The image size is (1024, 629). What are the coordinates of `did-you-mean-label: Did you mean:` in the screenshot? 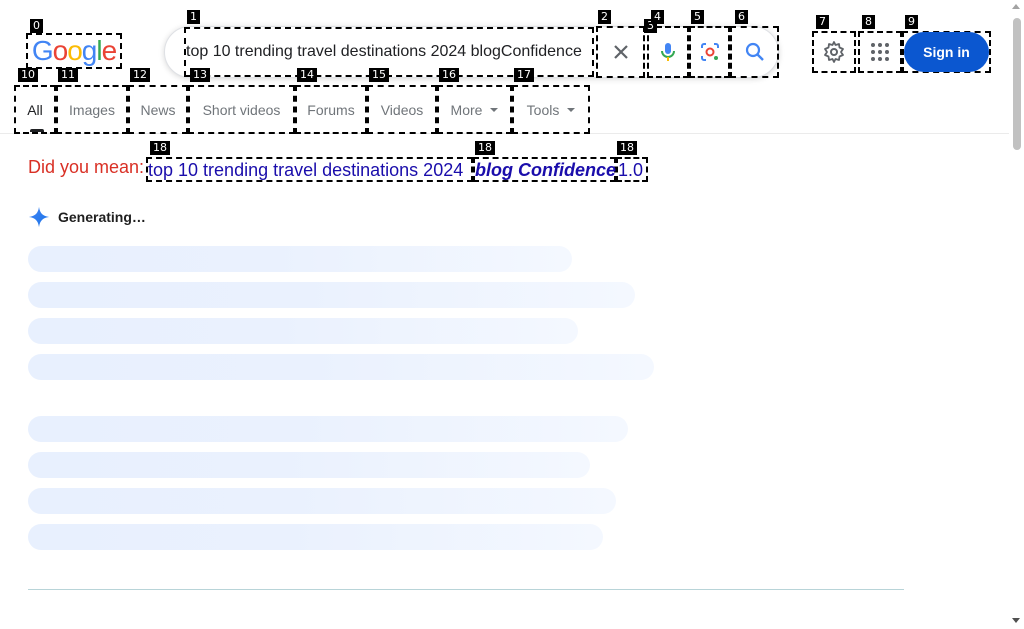 It's located at (86, 167).